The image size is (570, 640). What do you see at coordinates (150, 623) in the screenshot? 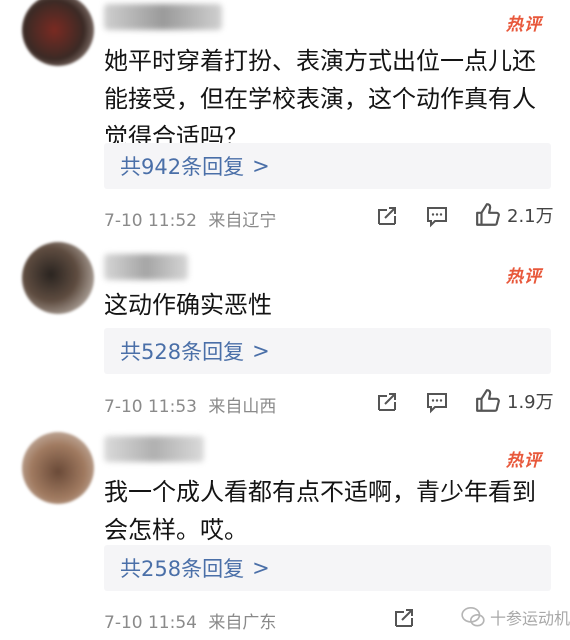
I see `timestamp: 7-10 11:54` at bounding box center [150, 623].